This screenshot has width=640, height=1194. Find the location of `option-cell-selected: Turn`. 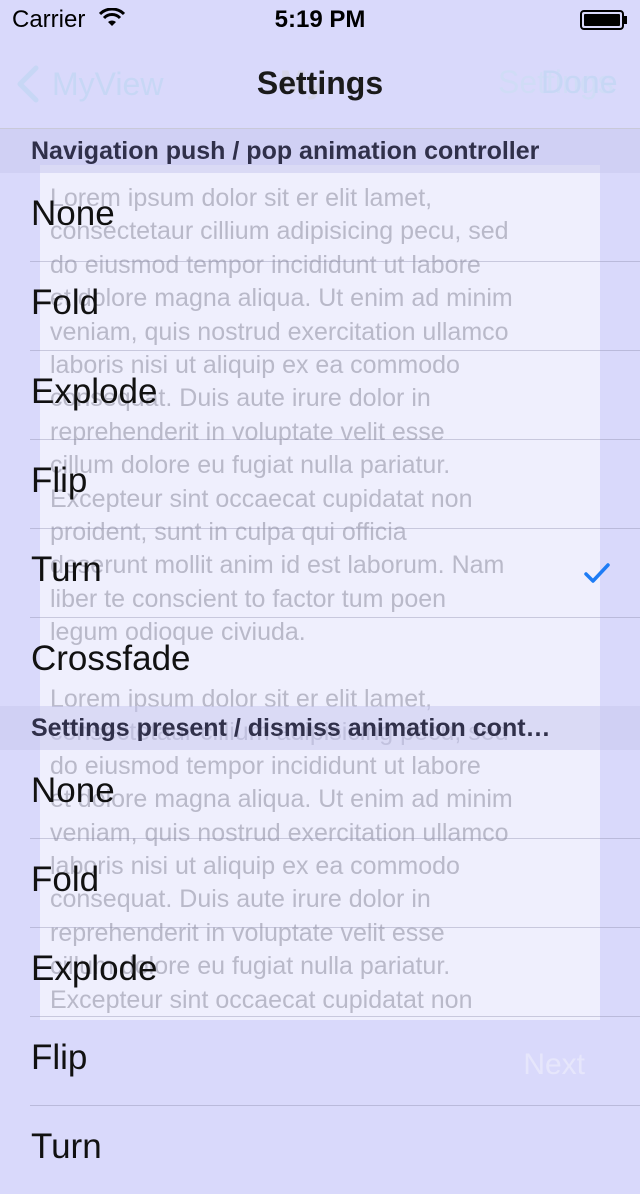

option-cell-selected: Turn is located at coordinates (335, 573).